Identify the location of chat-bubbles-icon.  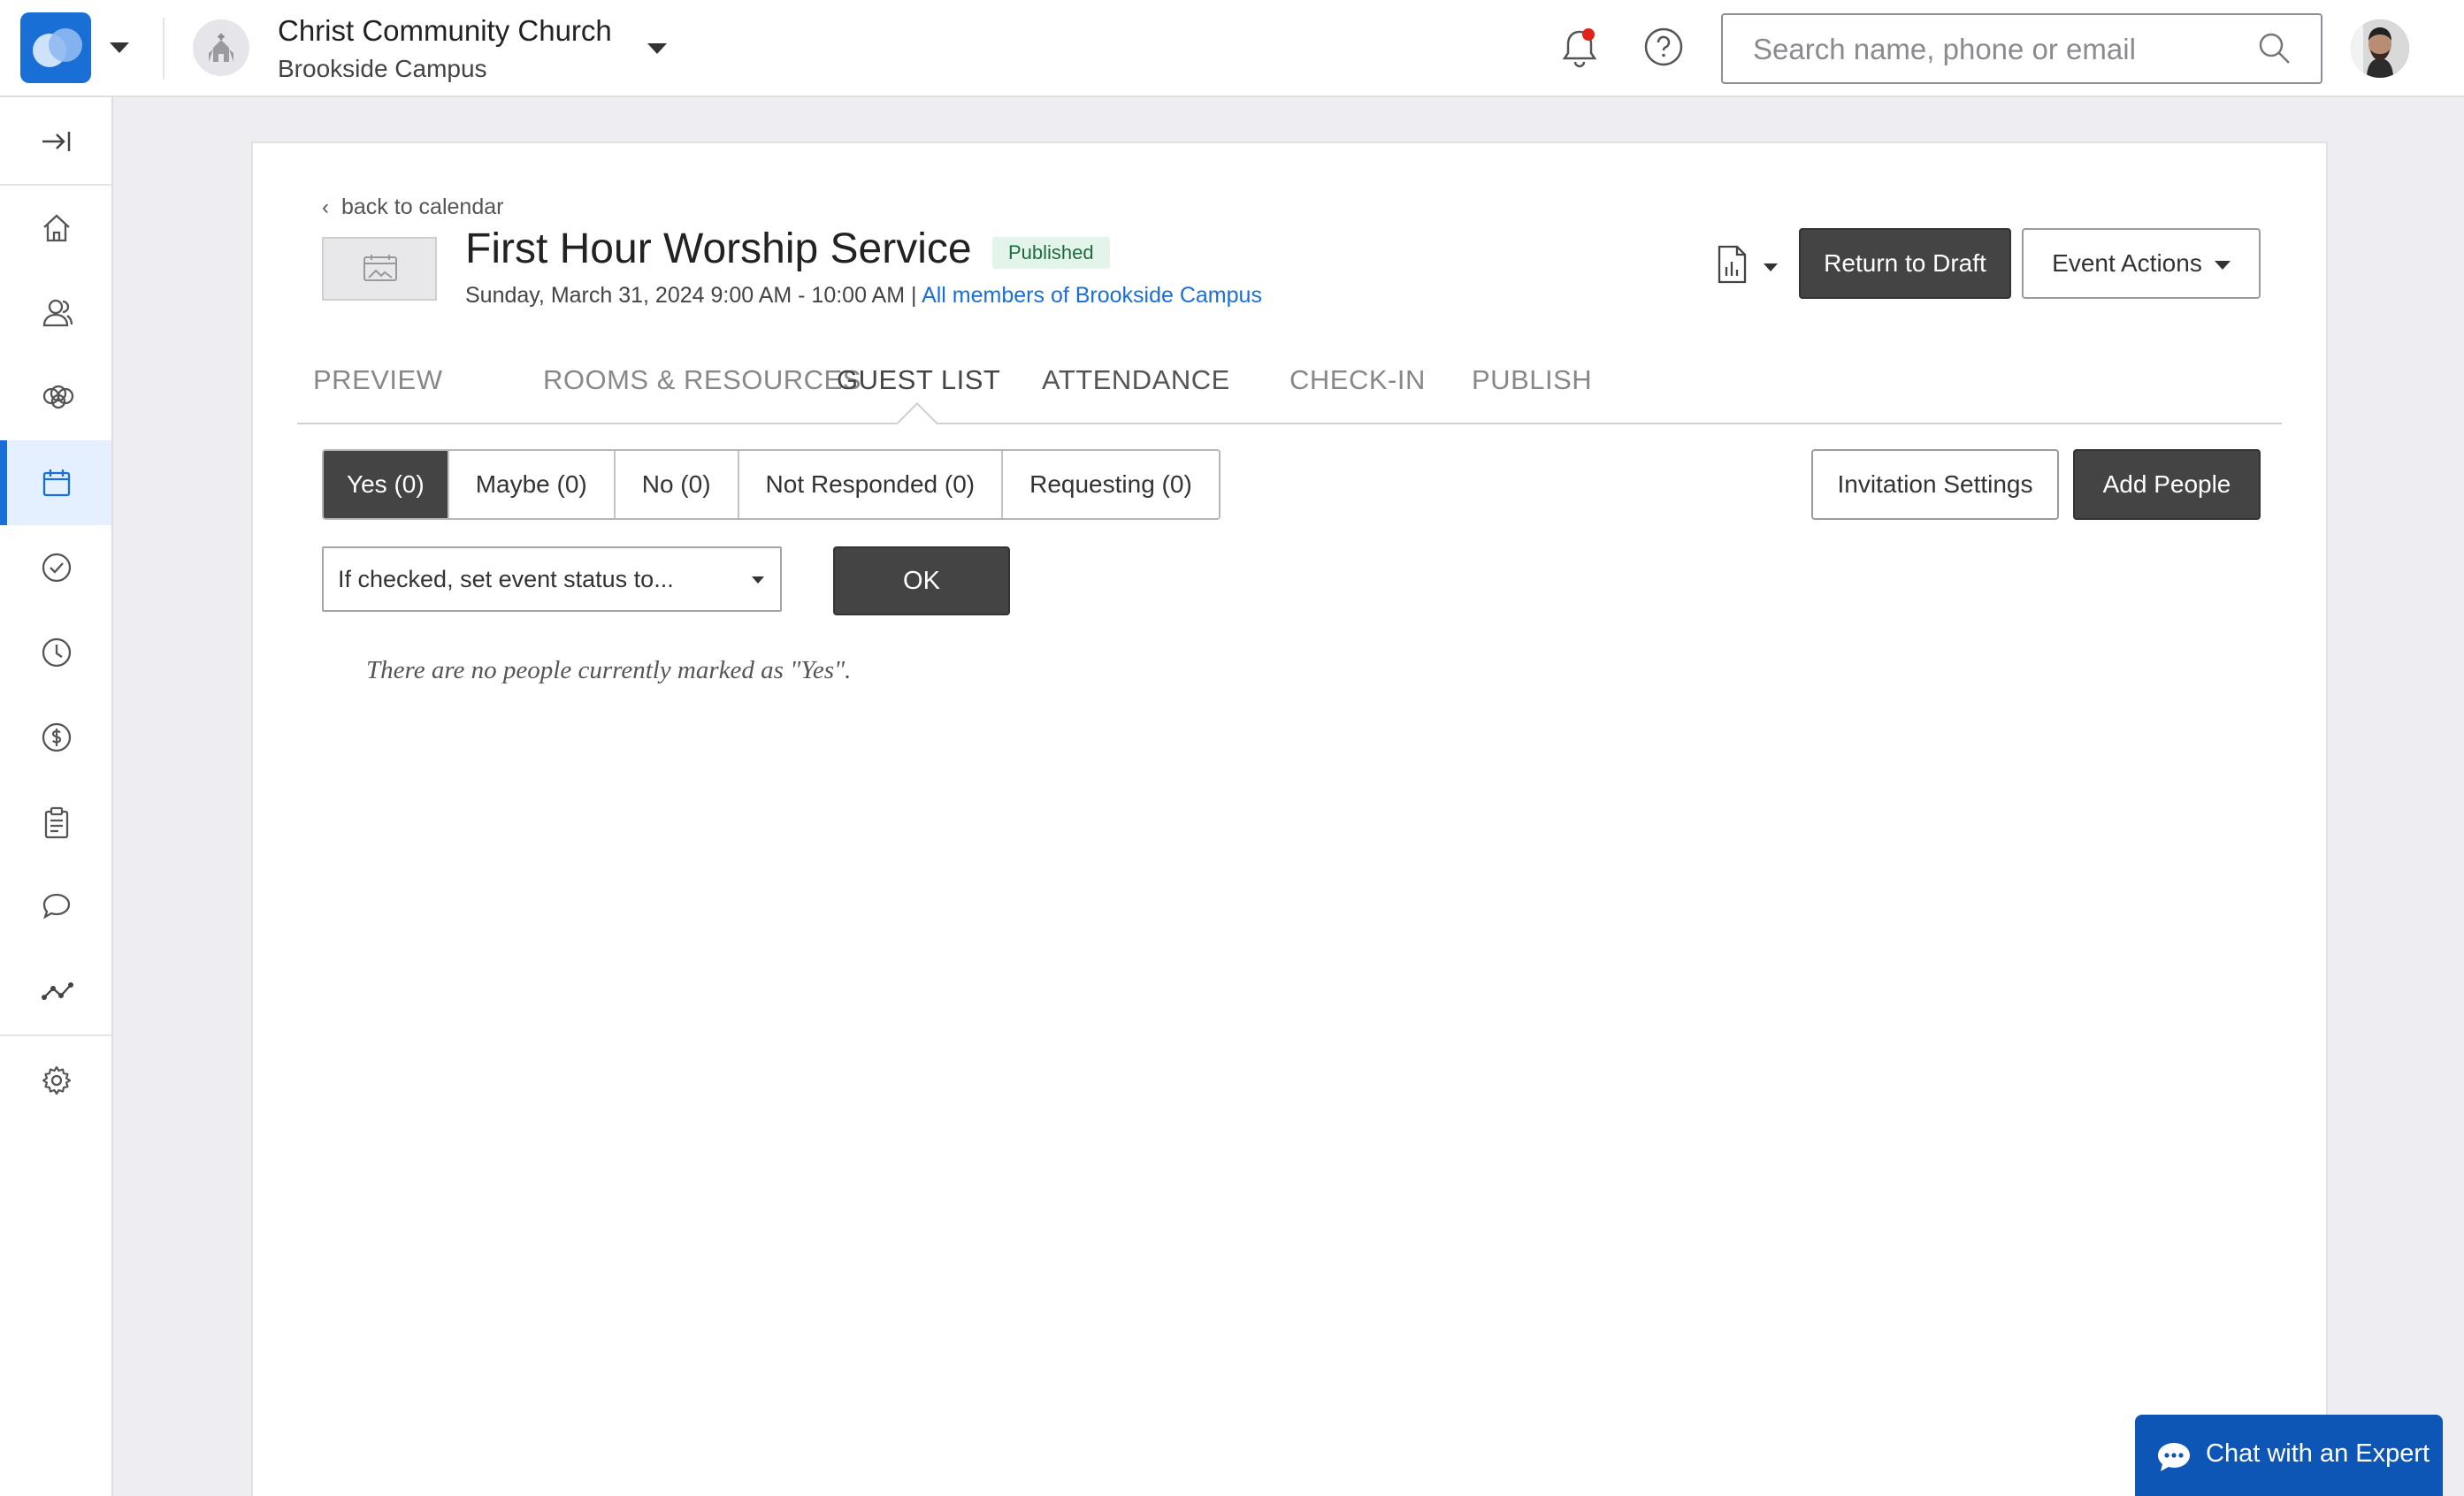
(56, 906).